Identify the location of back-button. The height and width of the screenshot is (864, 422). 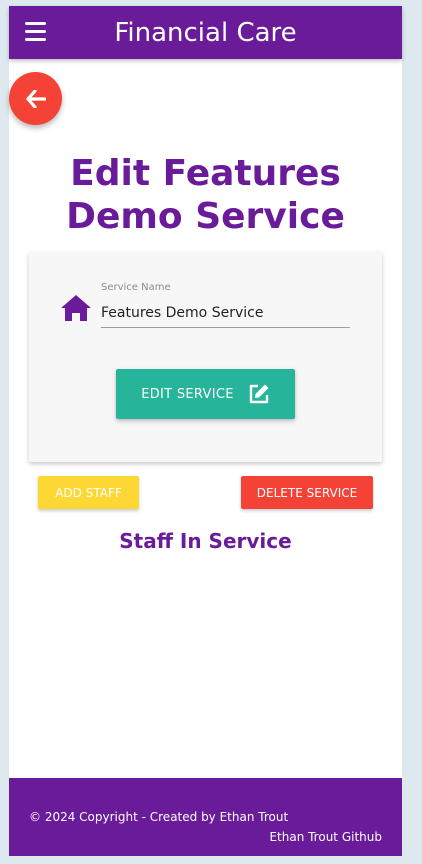
(35, 98).